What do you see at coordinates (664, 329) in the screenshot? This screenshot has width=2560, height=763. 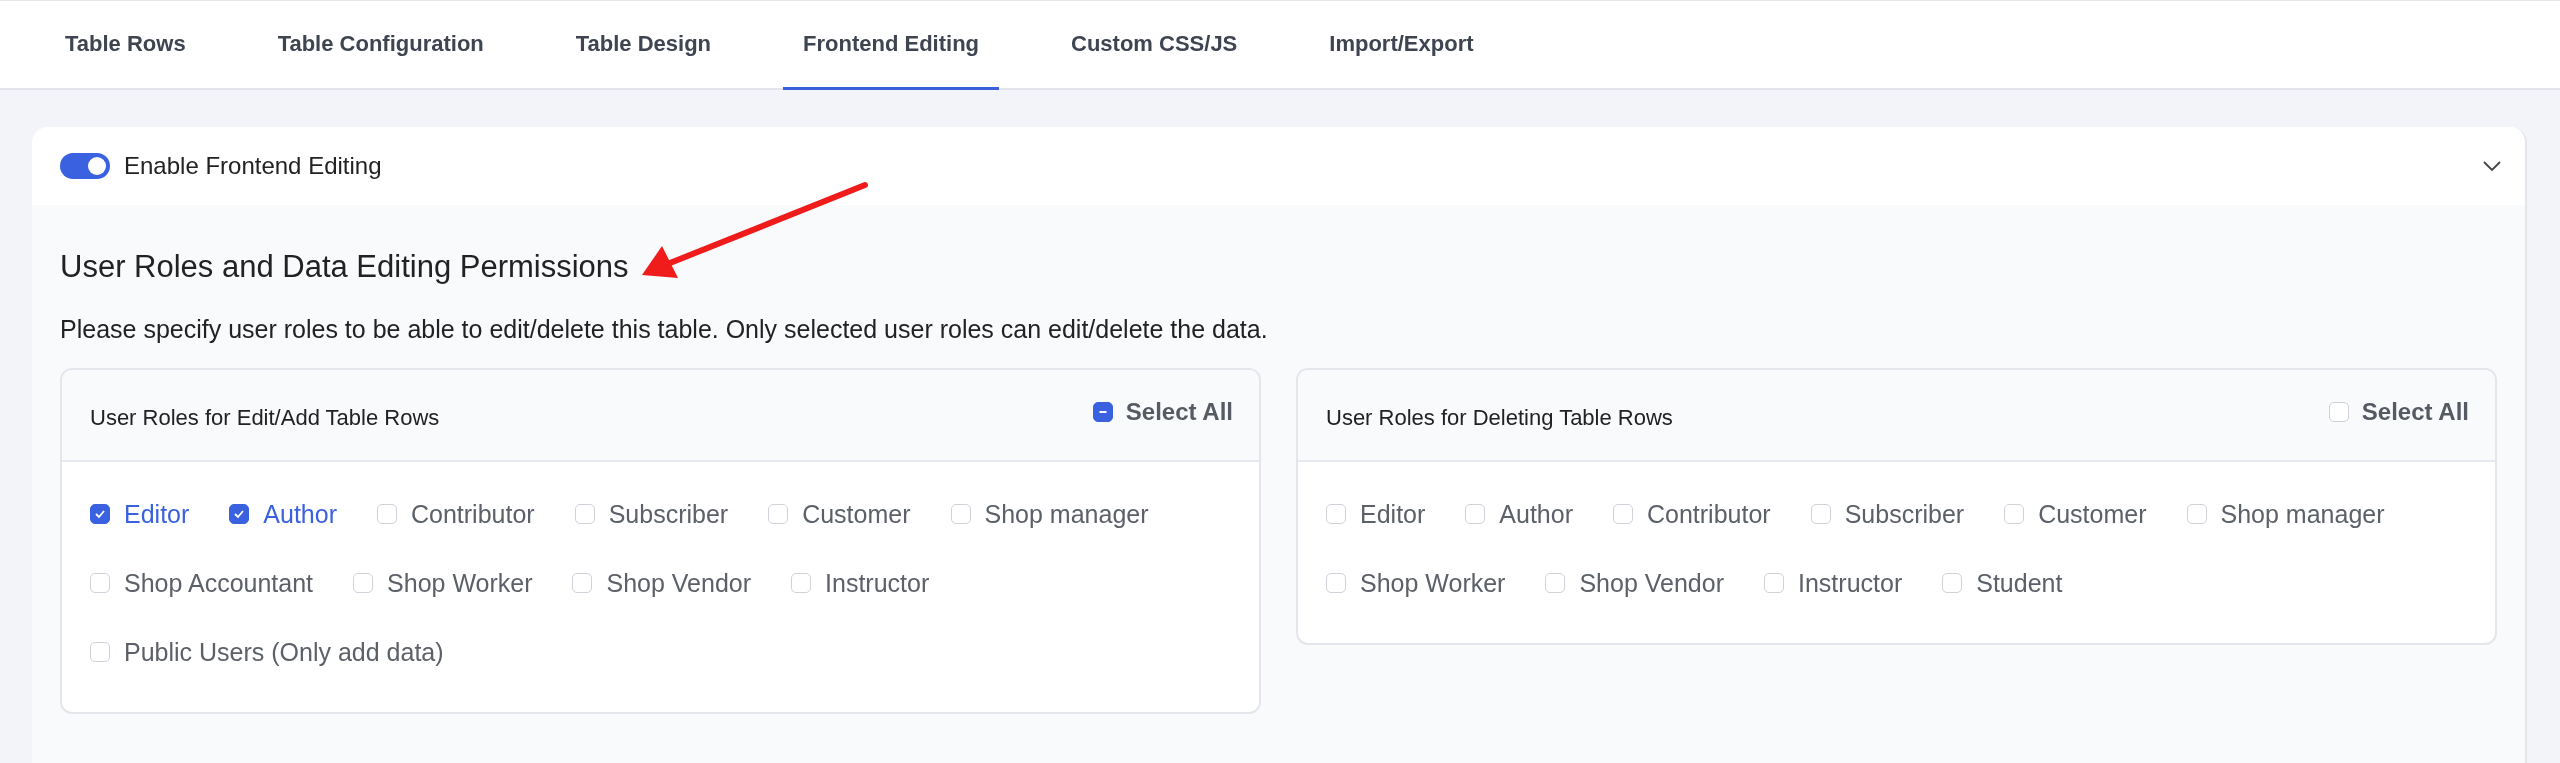 I see `section-description: Please specify user roles to be able to edit/delete this table. Only selected user roles can edit/delete the data.` at bounding box center [664, 329].